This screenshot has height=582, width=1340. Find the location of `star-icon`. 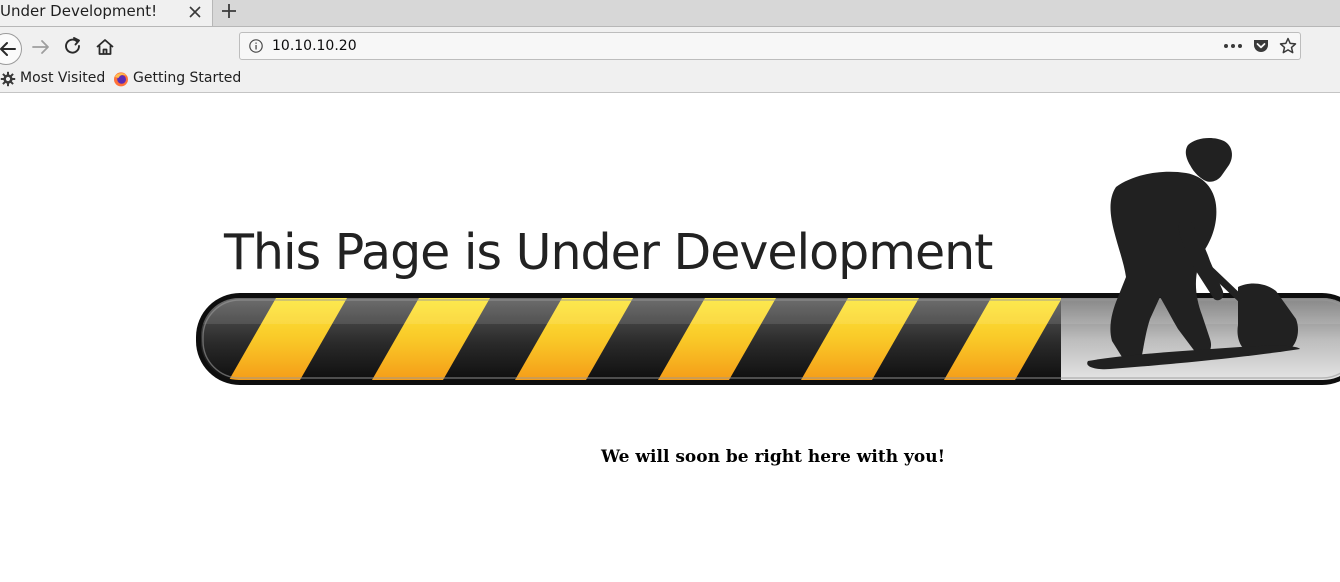

star-icon is located at coordinates (1288, 46).